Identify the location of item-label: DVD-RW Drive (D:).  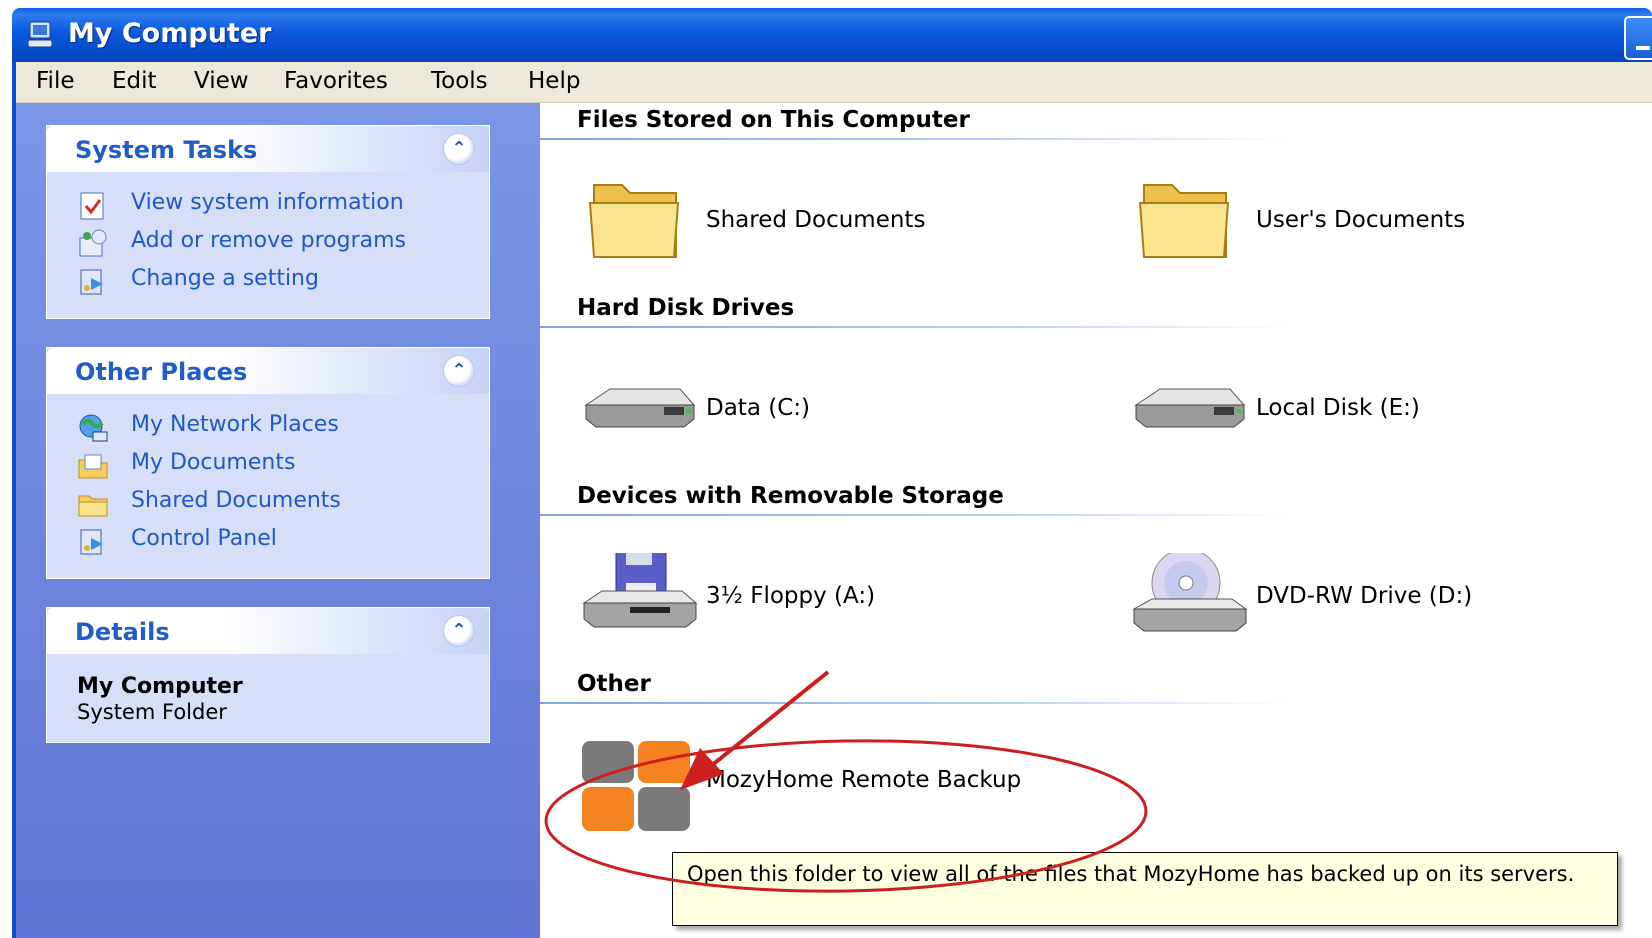
(1364, 596).